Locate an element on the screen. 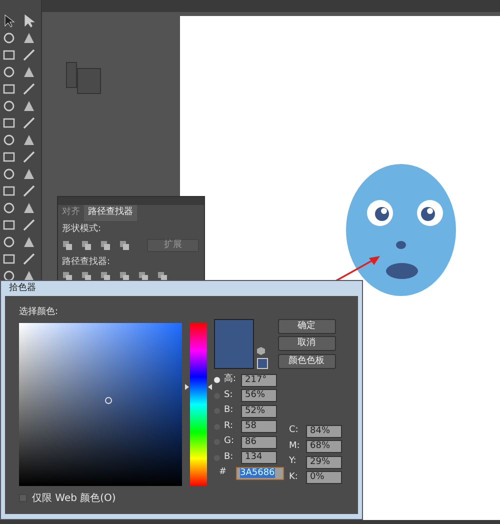 This screenshot has width=500, height=524. section-label: 选择颜色: is located at coordinates (39, 312).